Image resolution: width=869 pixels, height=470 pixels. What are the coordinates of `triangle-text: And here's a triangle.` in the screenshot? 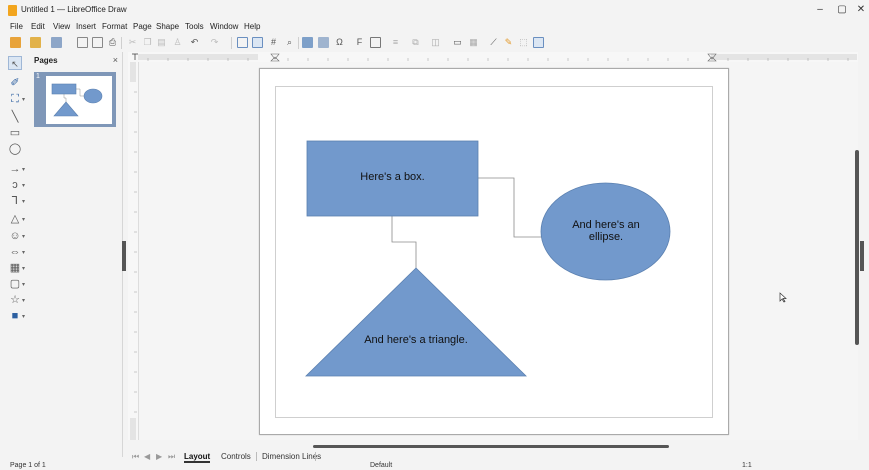 It's located at (416, 340).